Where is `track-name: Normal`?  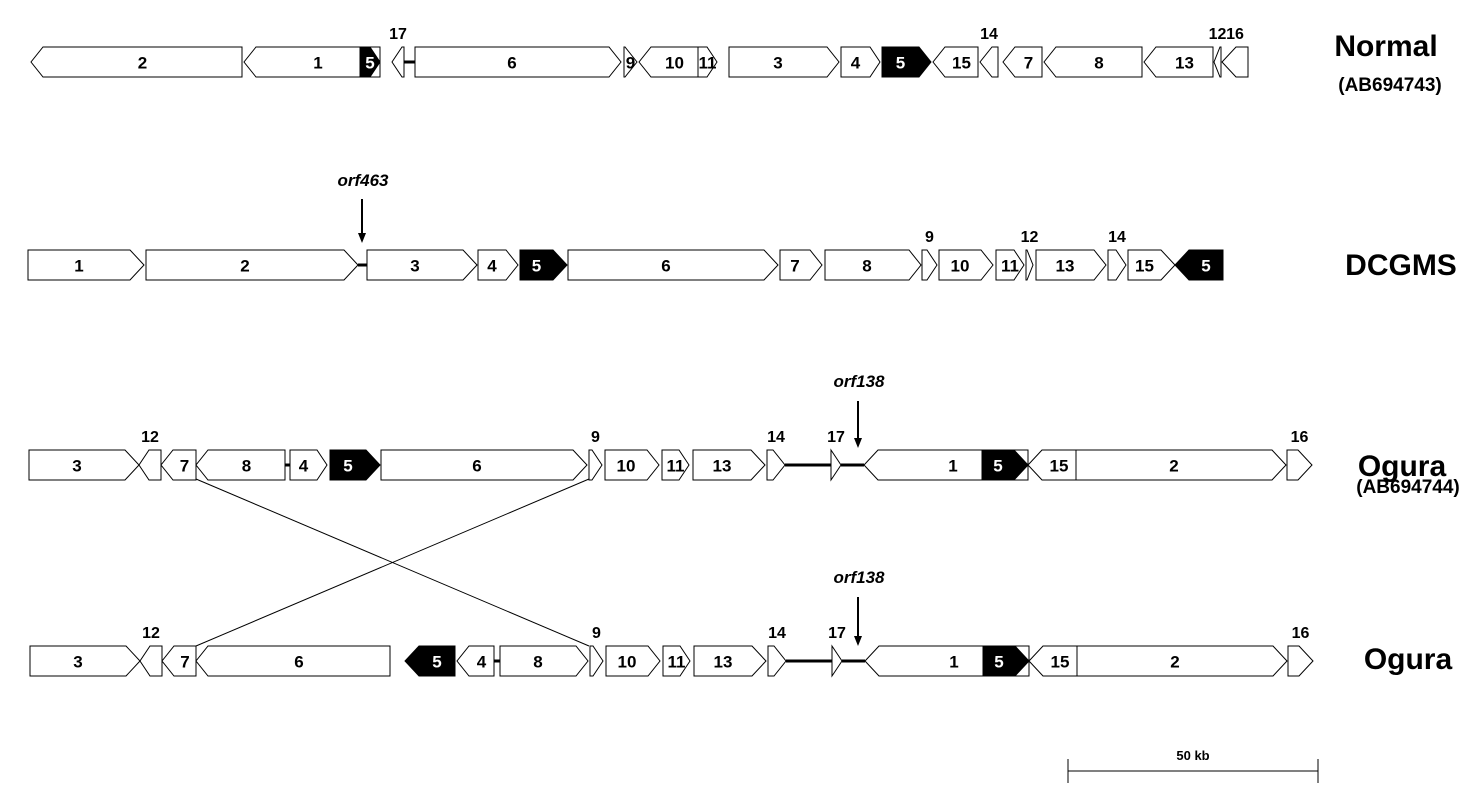 track-name: Normal is located at coordinates (1385, 46).